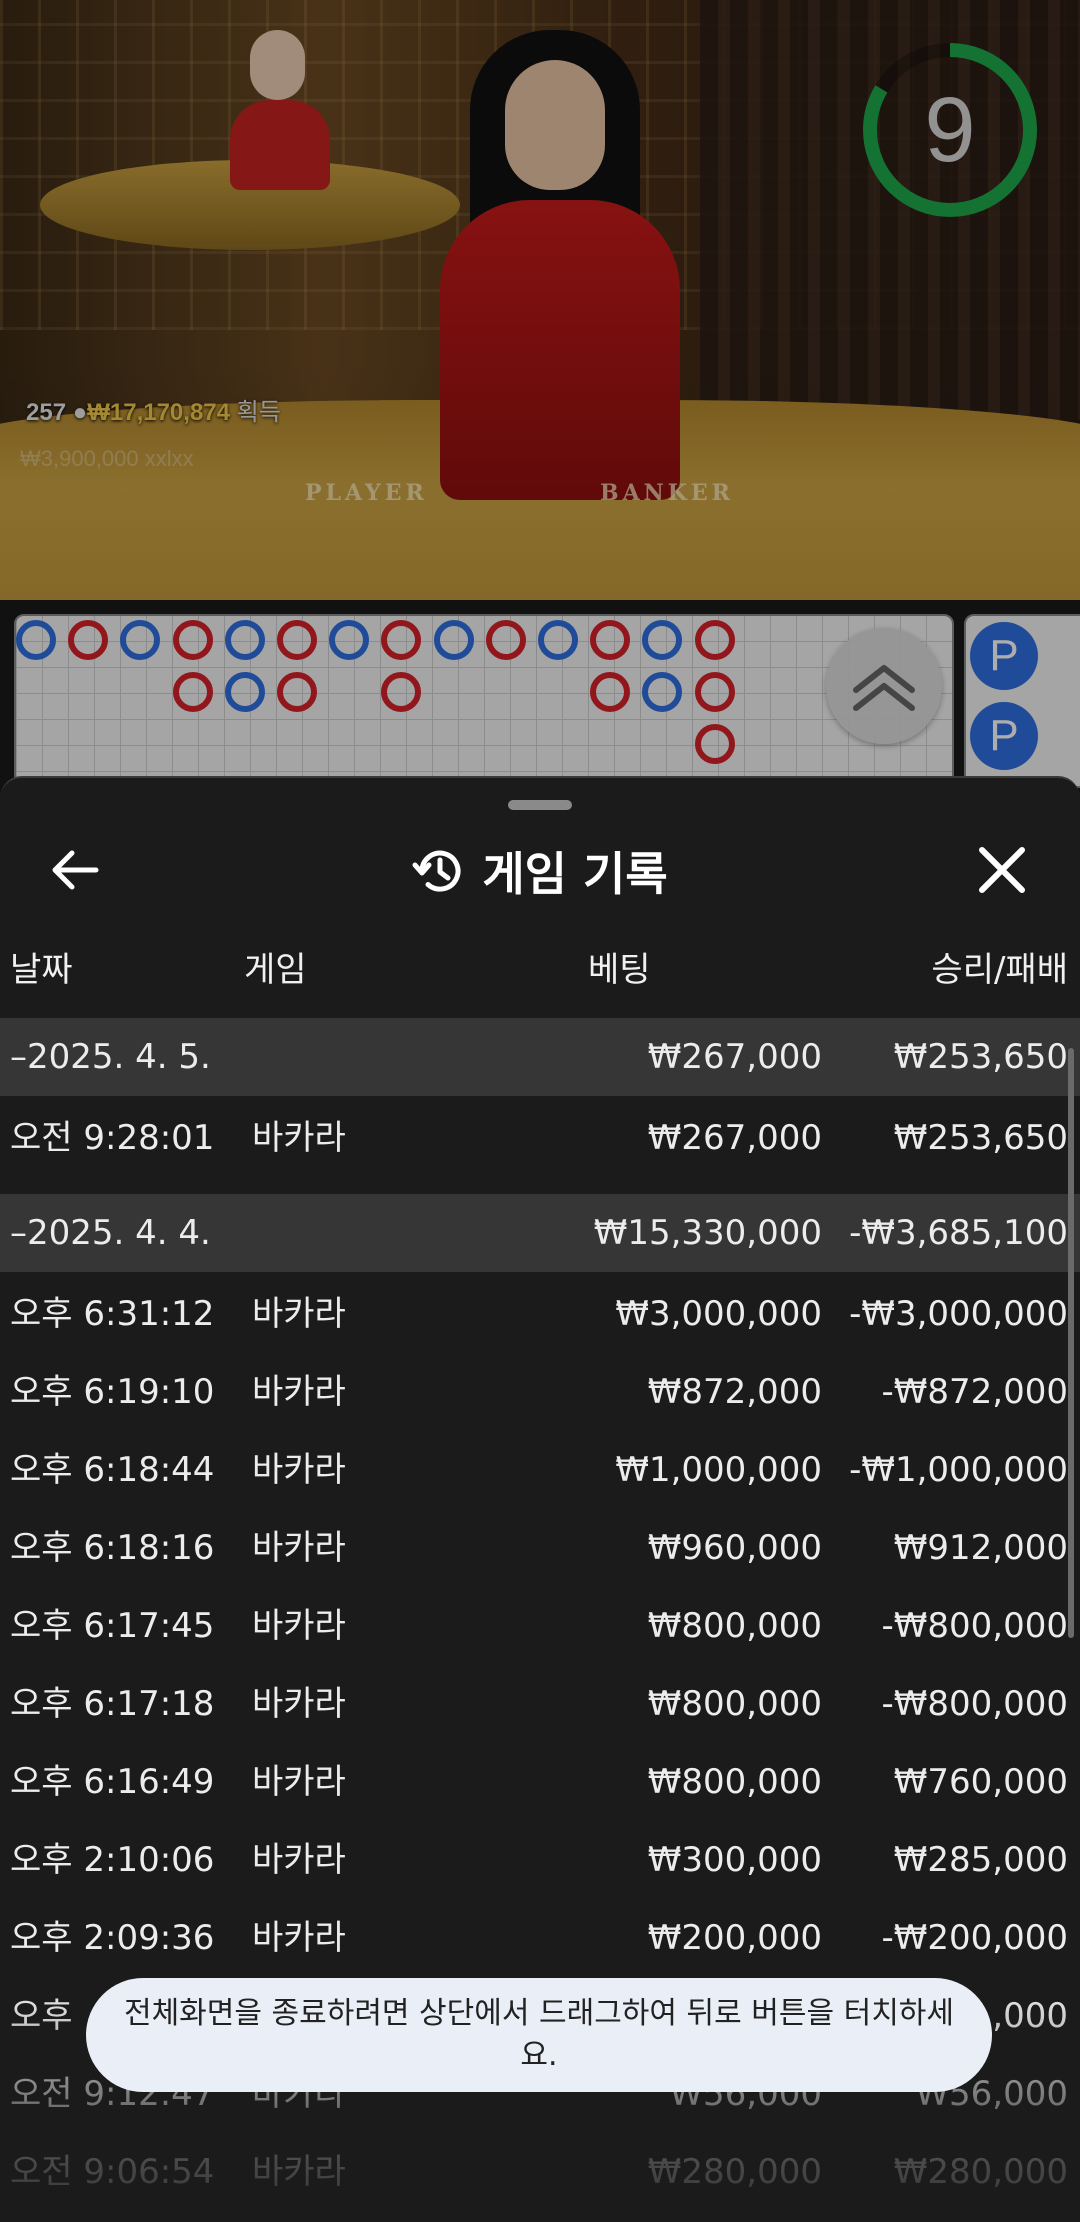 The width and height of the screenshot is (1080, 2222). What do you see at coordinates (980, 1138) in the screenshot?
I see `row-result: ₩253,650` at bounding box center [980, 1138].